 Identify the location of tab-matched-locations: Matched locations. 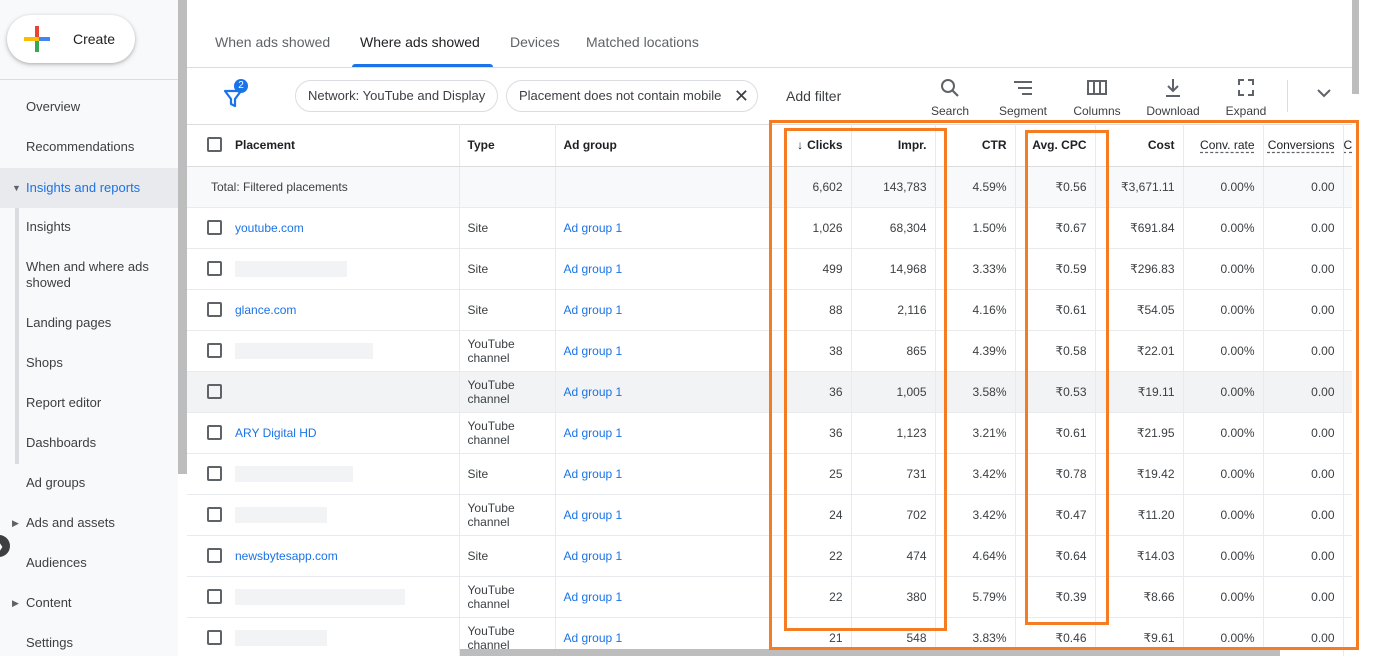
(642, 42).